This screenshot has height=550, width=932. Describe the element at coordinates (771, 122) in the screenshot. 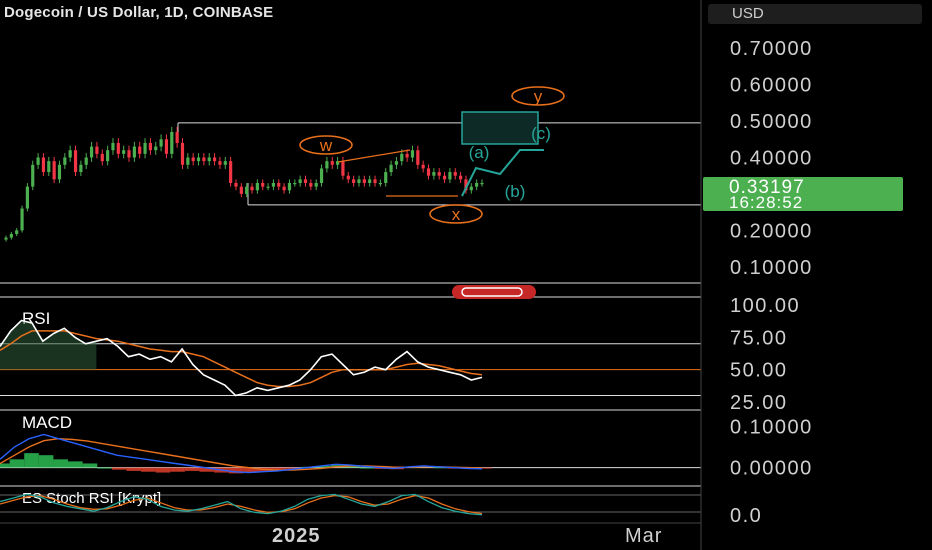

I see `price-tick-label: 0.50000` at that location.